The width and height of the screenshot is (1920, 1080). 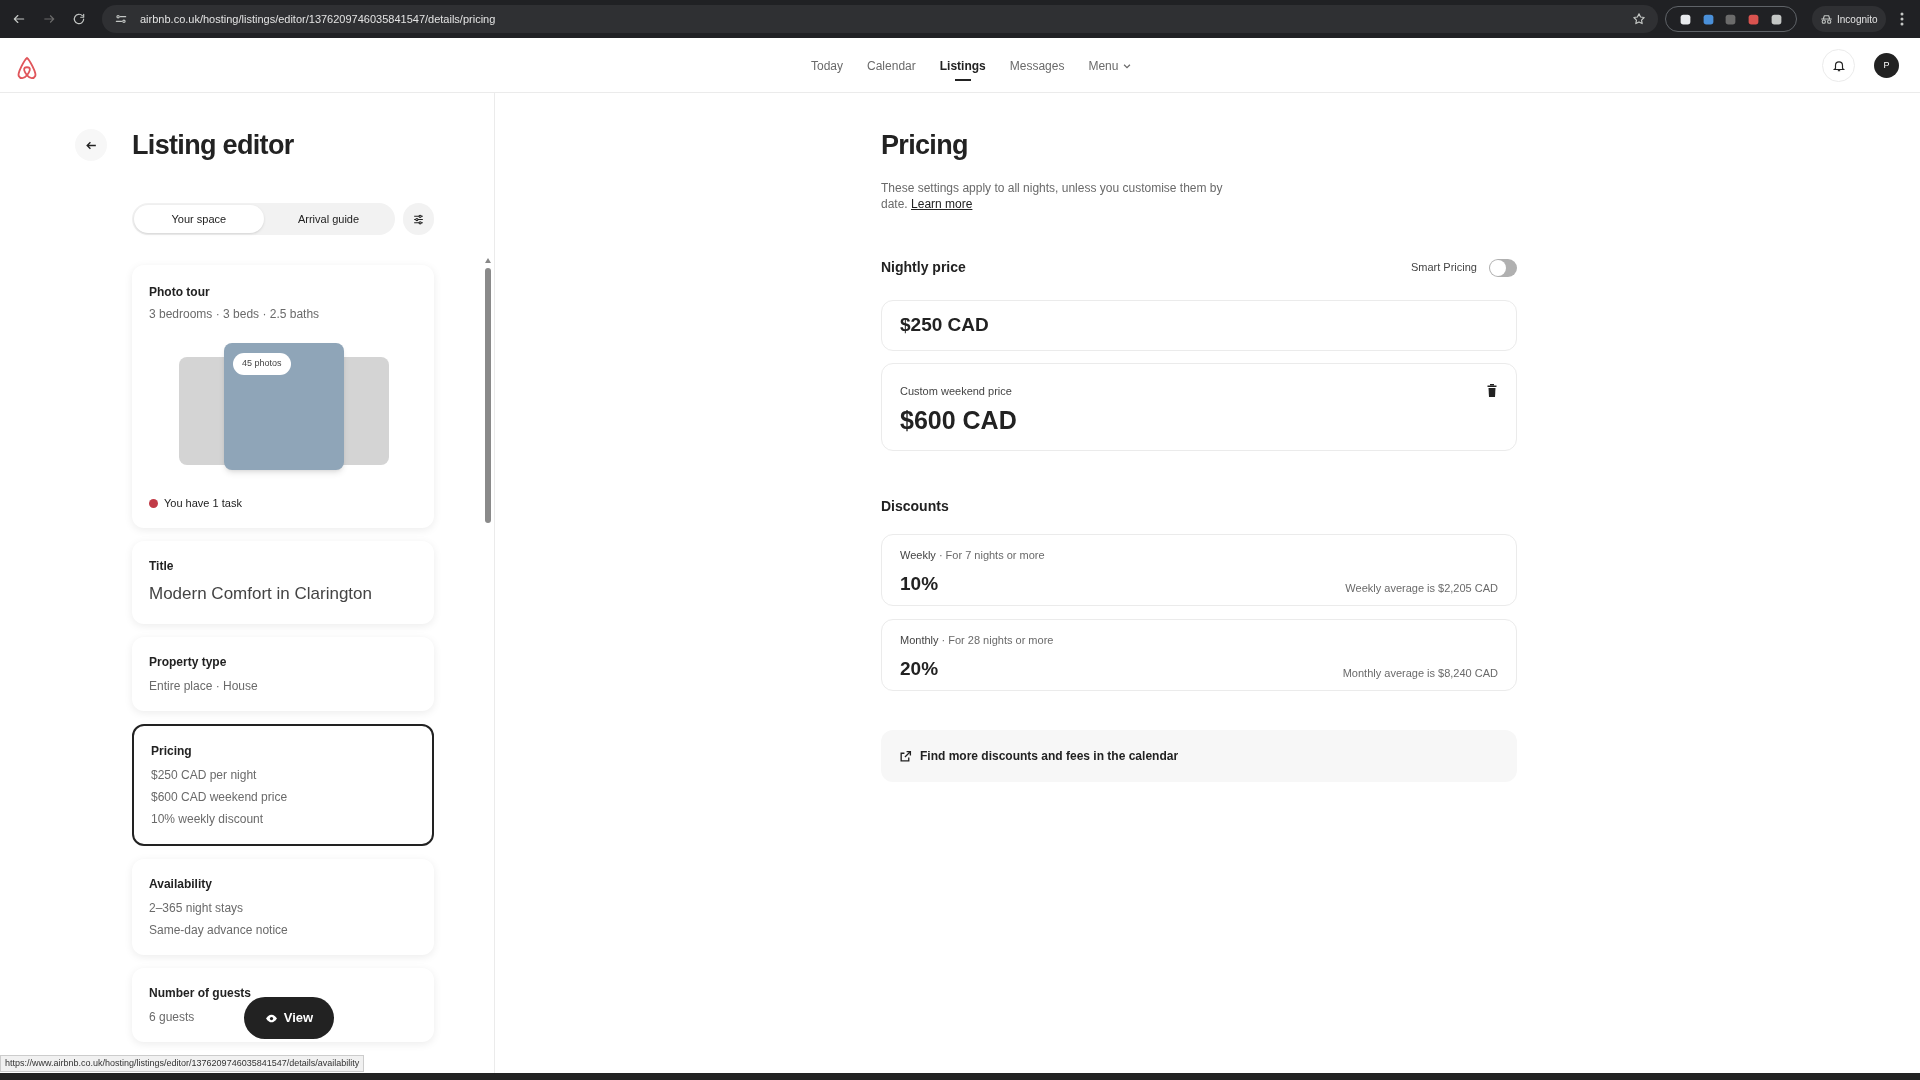 What do you see at coordinates (261, 593) in the screenshot?
I see `listing-title-text: Modern Comfort in Clarington` at bounding box center [261, 593].